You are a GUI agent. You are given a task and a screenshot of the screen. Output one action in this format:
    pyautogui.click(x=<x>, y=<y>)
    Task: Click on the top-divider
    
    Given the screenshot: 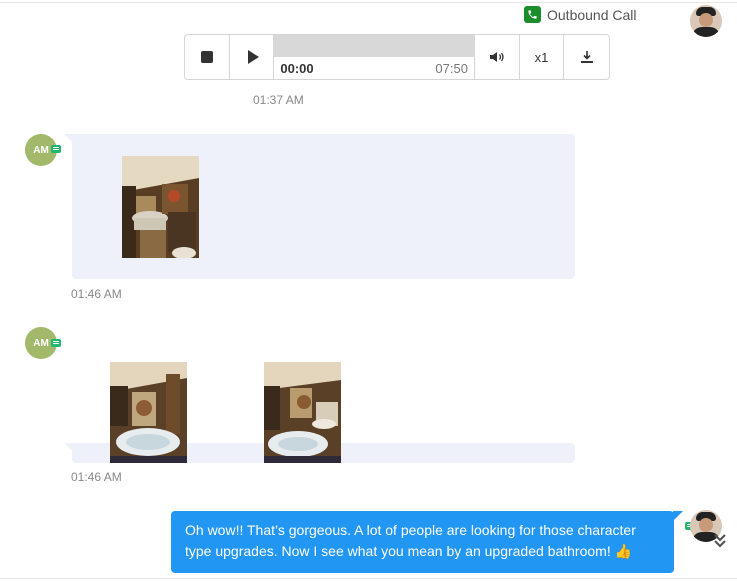 What is the action you would take?
    pyautogui.click(x=368, y=2)
    